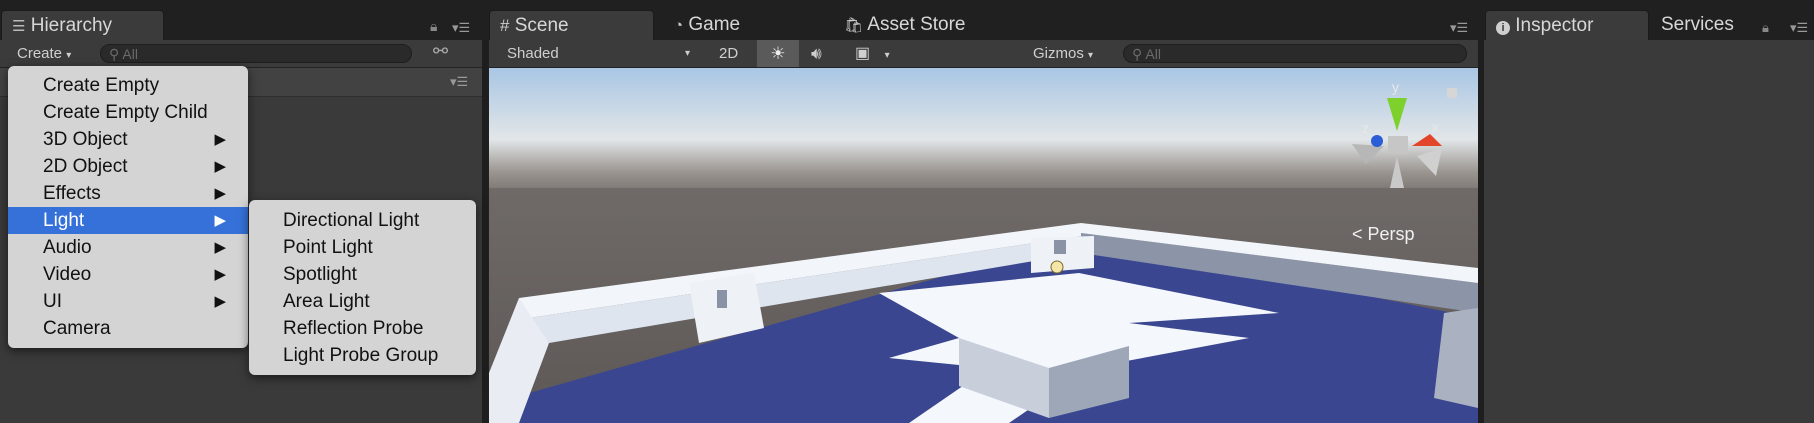 Image resolution: width=1814 pixels, height=423 pixels. I want to click on services-tab-label: Services, so click(1697, 24).